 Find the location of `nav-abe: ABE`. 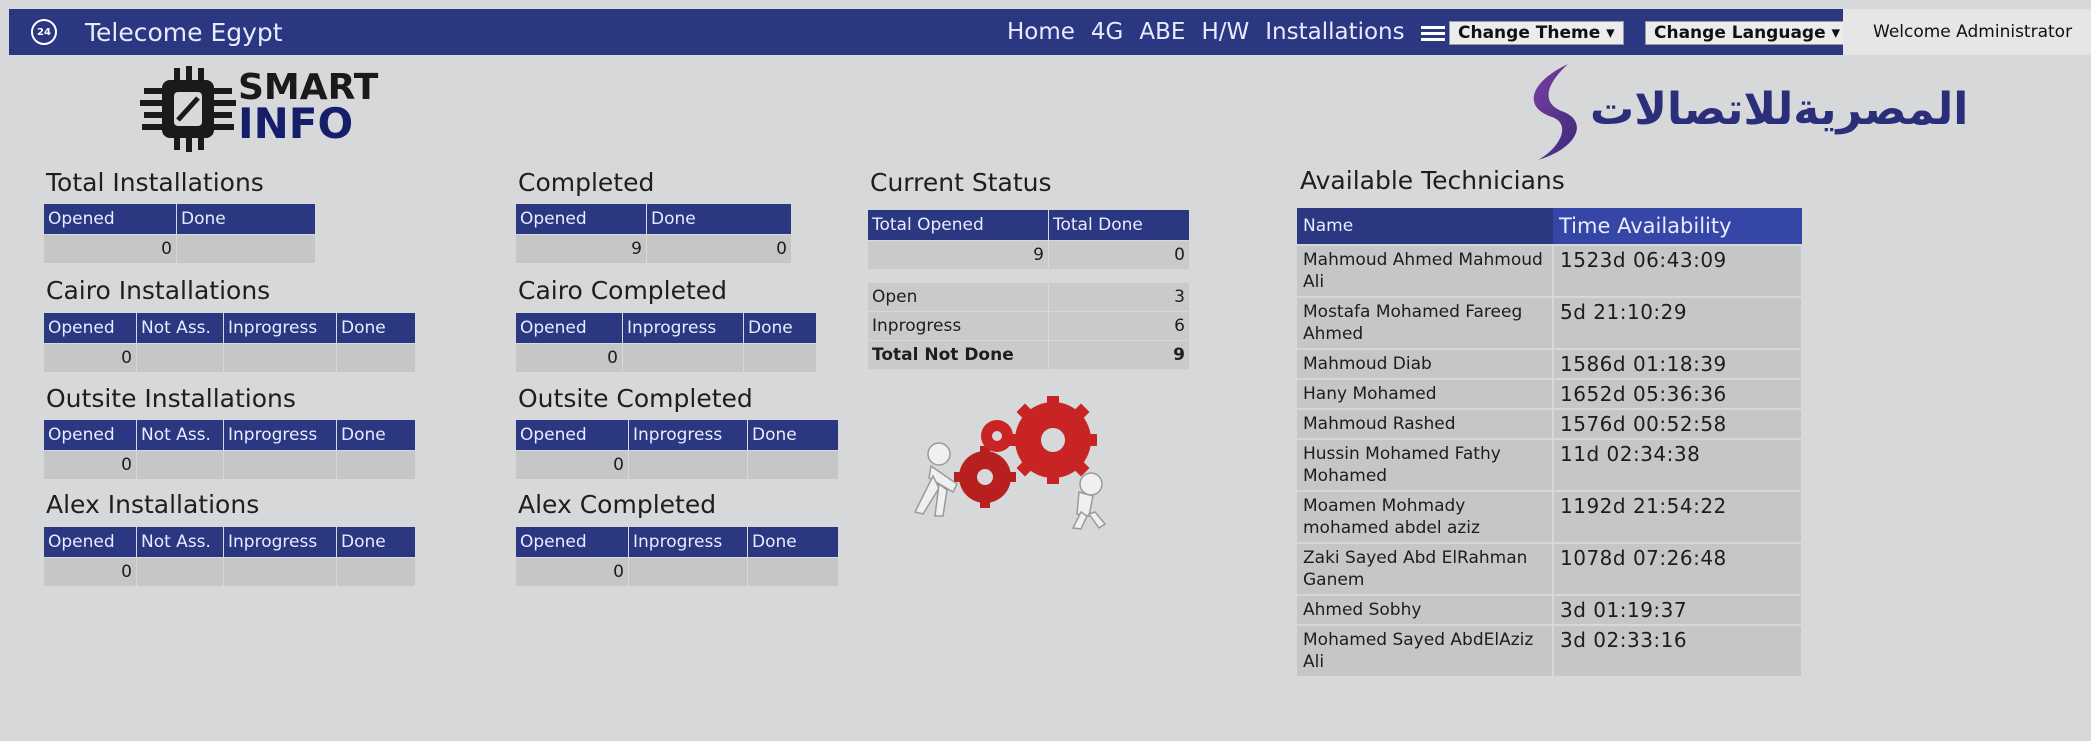

nav-abe: ABE is located at coordinates (1162, 32).